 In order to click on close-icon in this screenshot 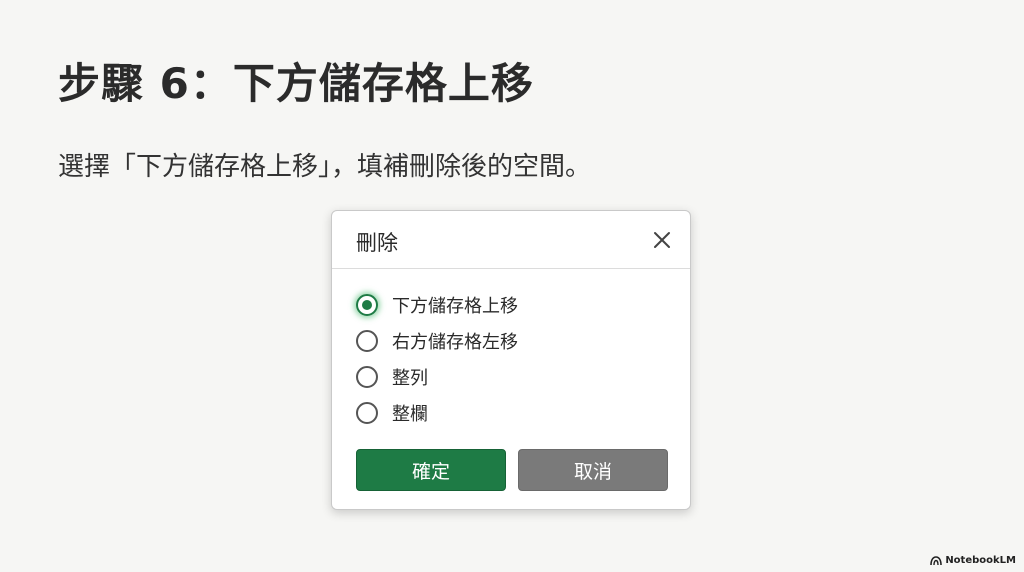, I will do `click(662, 240)`.